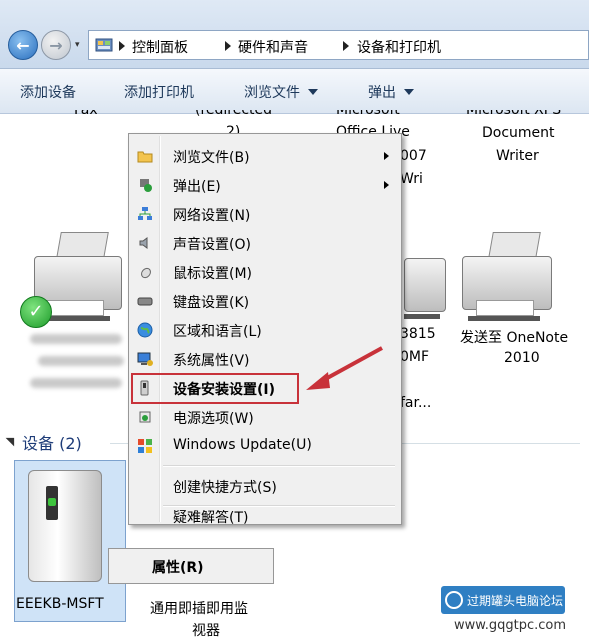  Describe the element at coordinates (211, 361) in the screenshot. I see `menu-item-label: 系统属性(V)` at that location.